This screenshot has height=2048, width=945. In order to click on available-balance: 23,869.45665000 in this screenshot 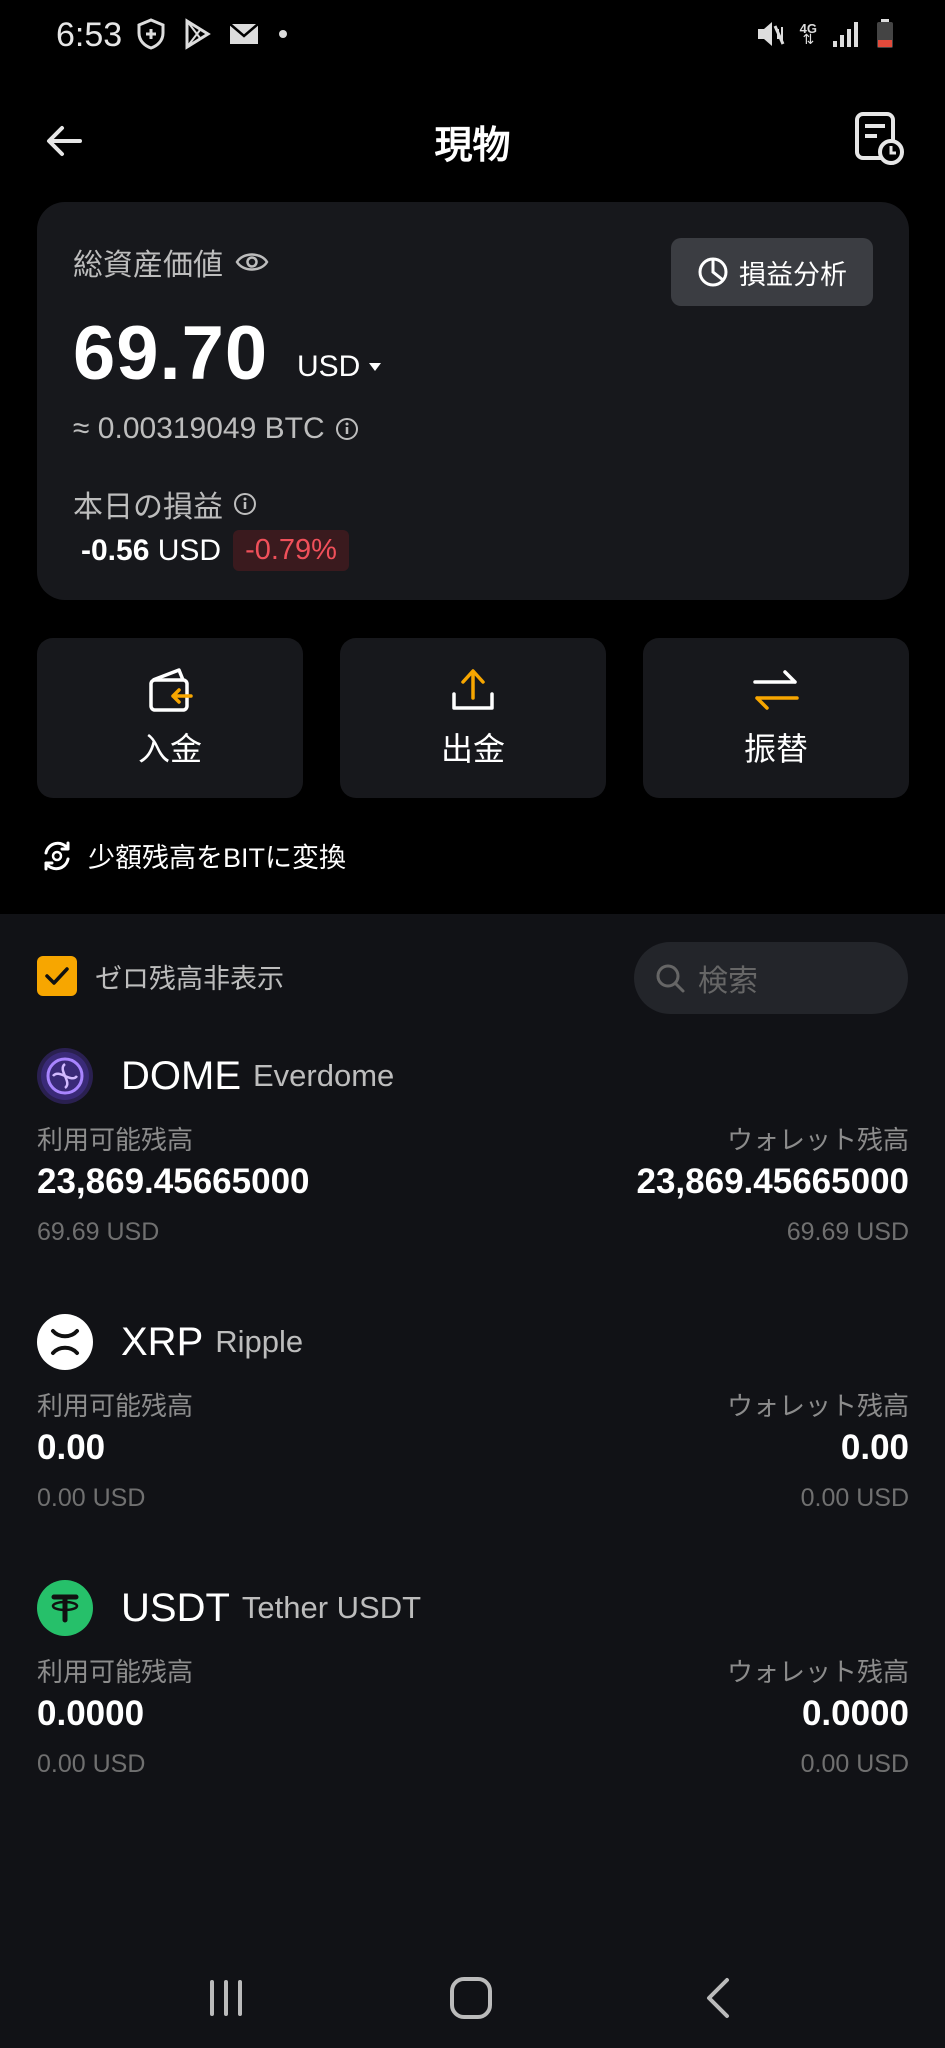, I will do `click(173, 1181)`.